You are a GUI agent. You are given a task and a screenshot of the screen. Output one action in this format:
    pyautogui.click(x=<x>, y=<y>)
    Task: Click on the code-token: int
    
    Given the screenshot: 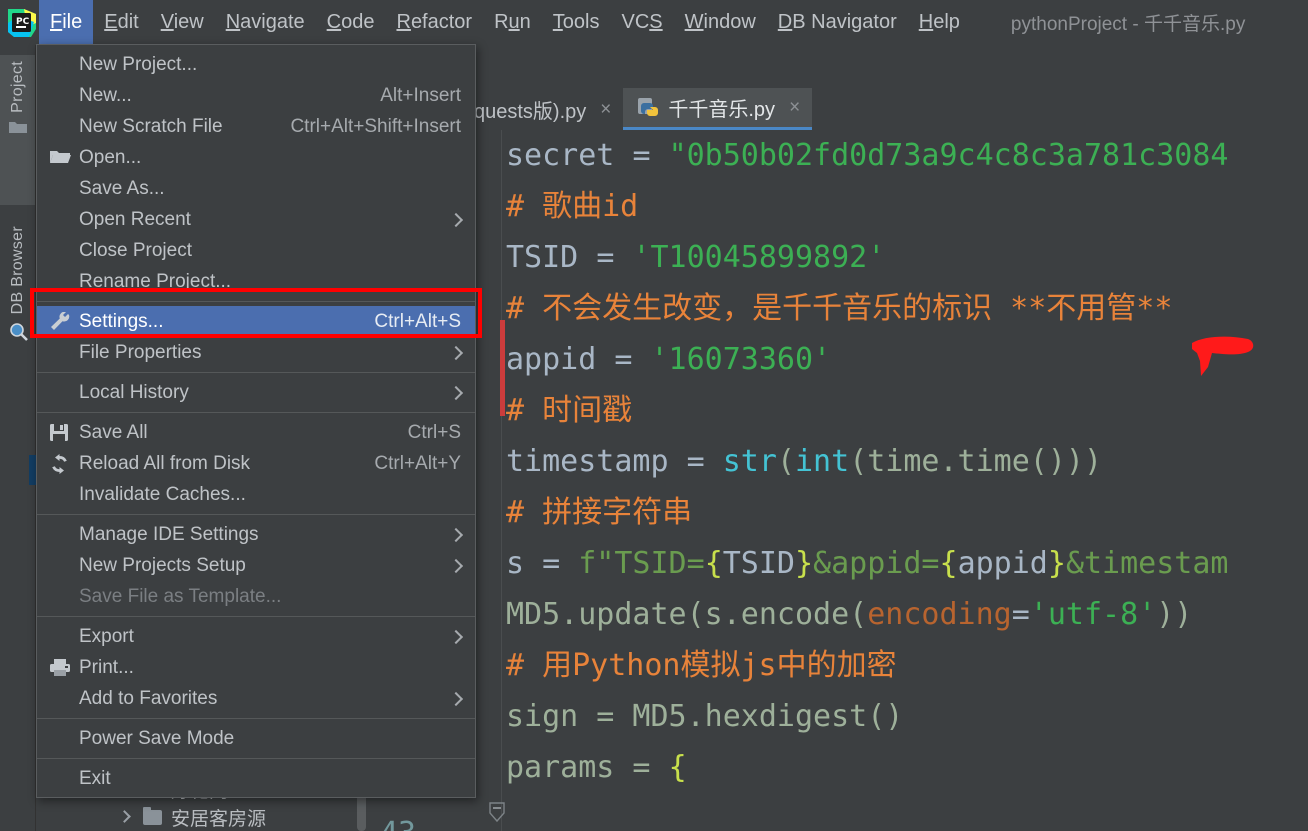 What is the action you would take?
    pyautogui.click(x=822, y=461)
    